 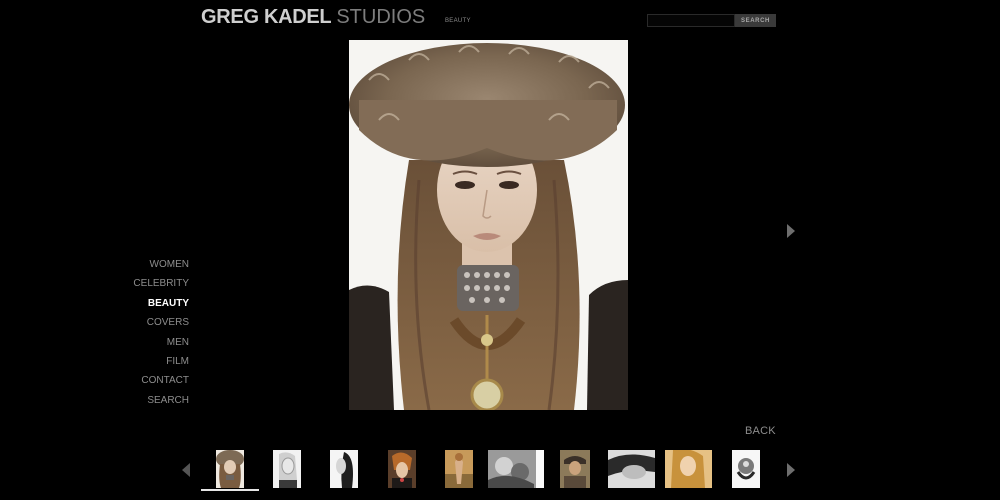 I want to click on nav-item-contact: CONTACT, so click(x=144, y=380).